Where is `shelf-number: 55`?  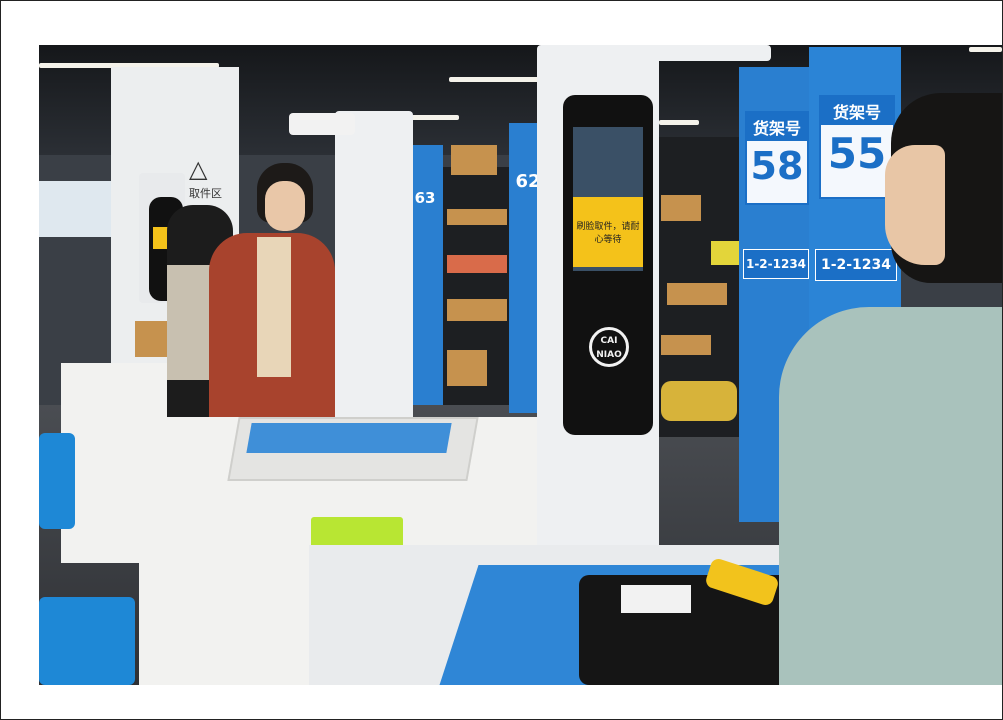
shelf-number: 55 is located at coordinates (857, 153).